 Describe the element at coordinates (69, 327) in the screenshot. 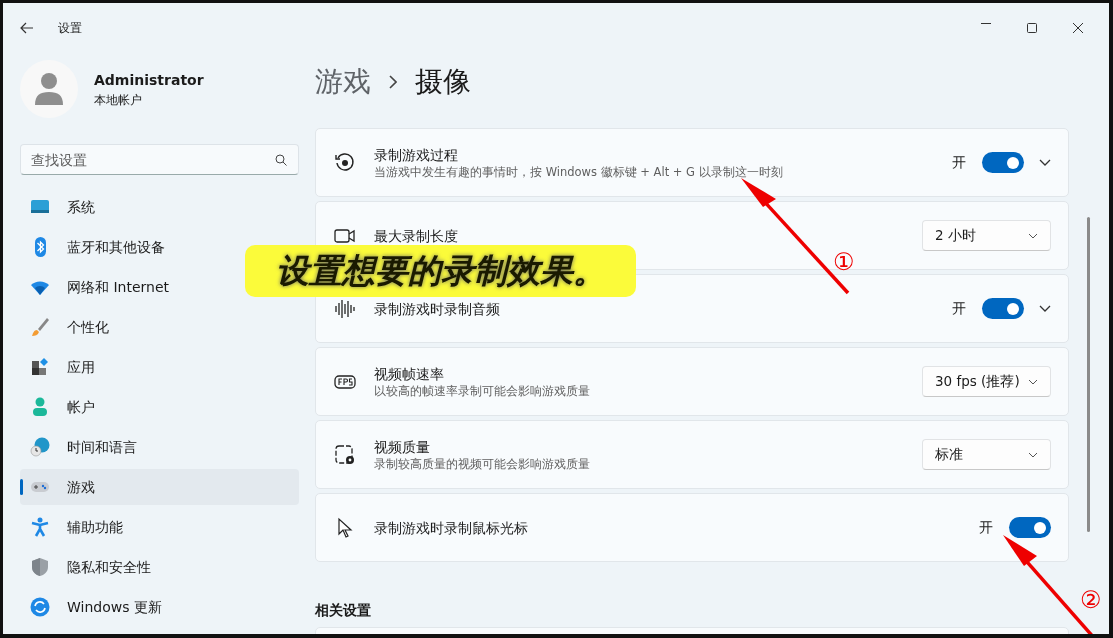

I see `sidebar-item: 个性化` at that location.